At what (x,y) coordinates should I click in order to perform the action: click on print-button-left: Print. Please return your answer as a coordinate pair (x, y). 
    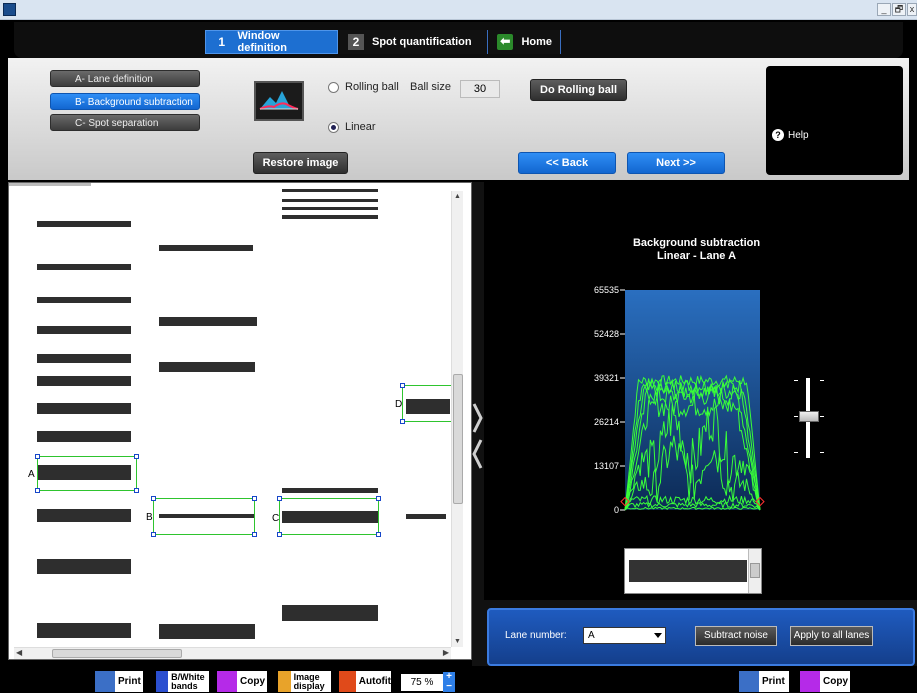
    Looking at the image, I should click on (119, 681).